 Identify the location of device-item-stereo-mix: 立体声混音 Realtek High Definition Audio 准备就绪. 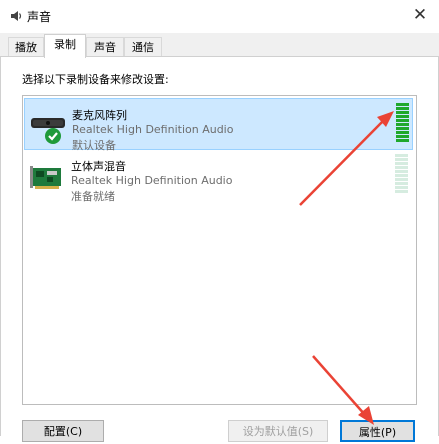
(218, 176).